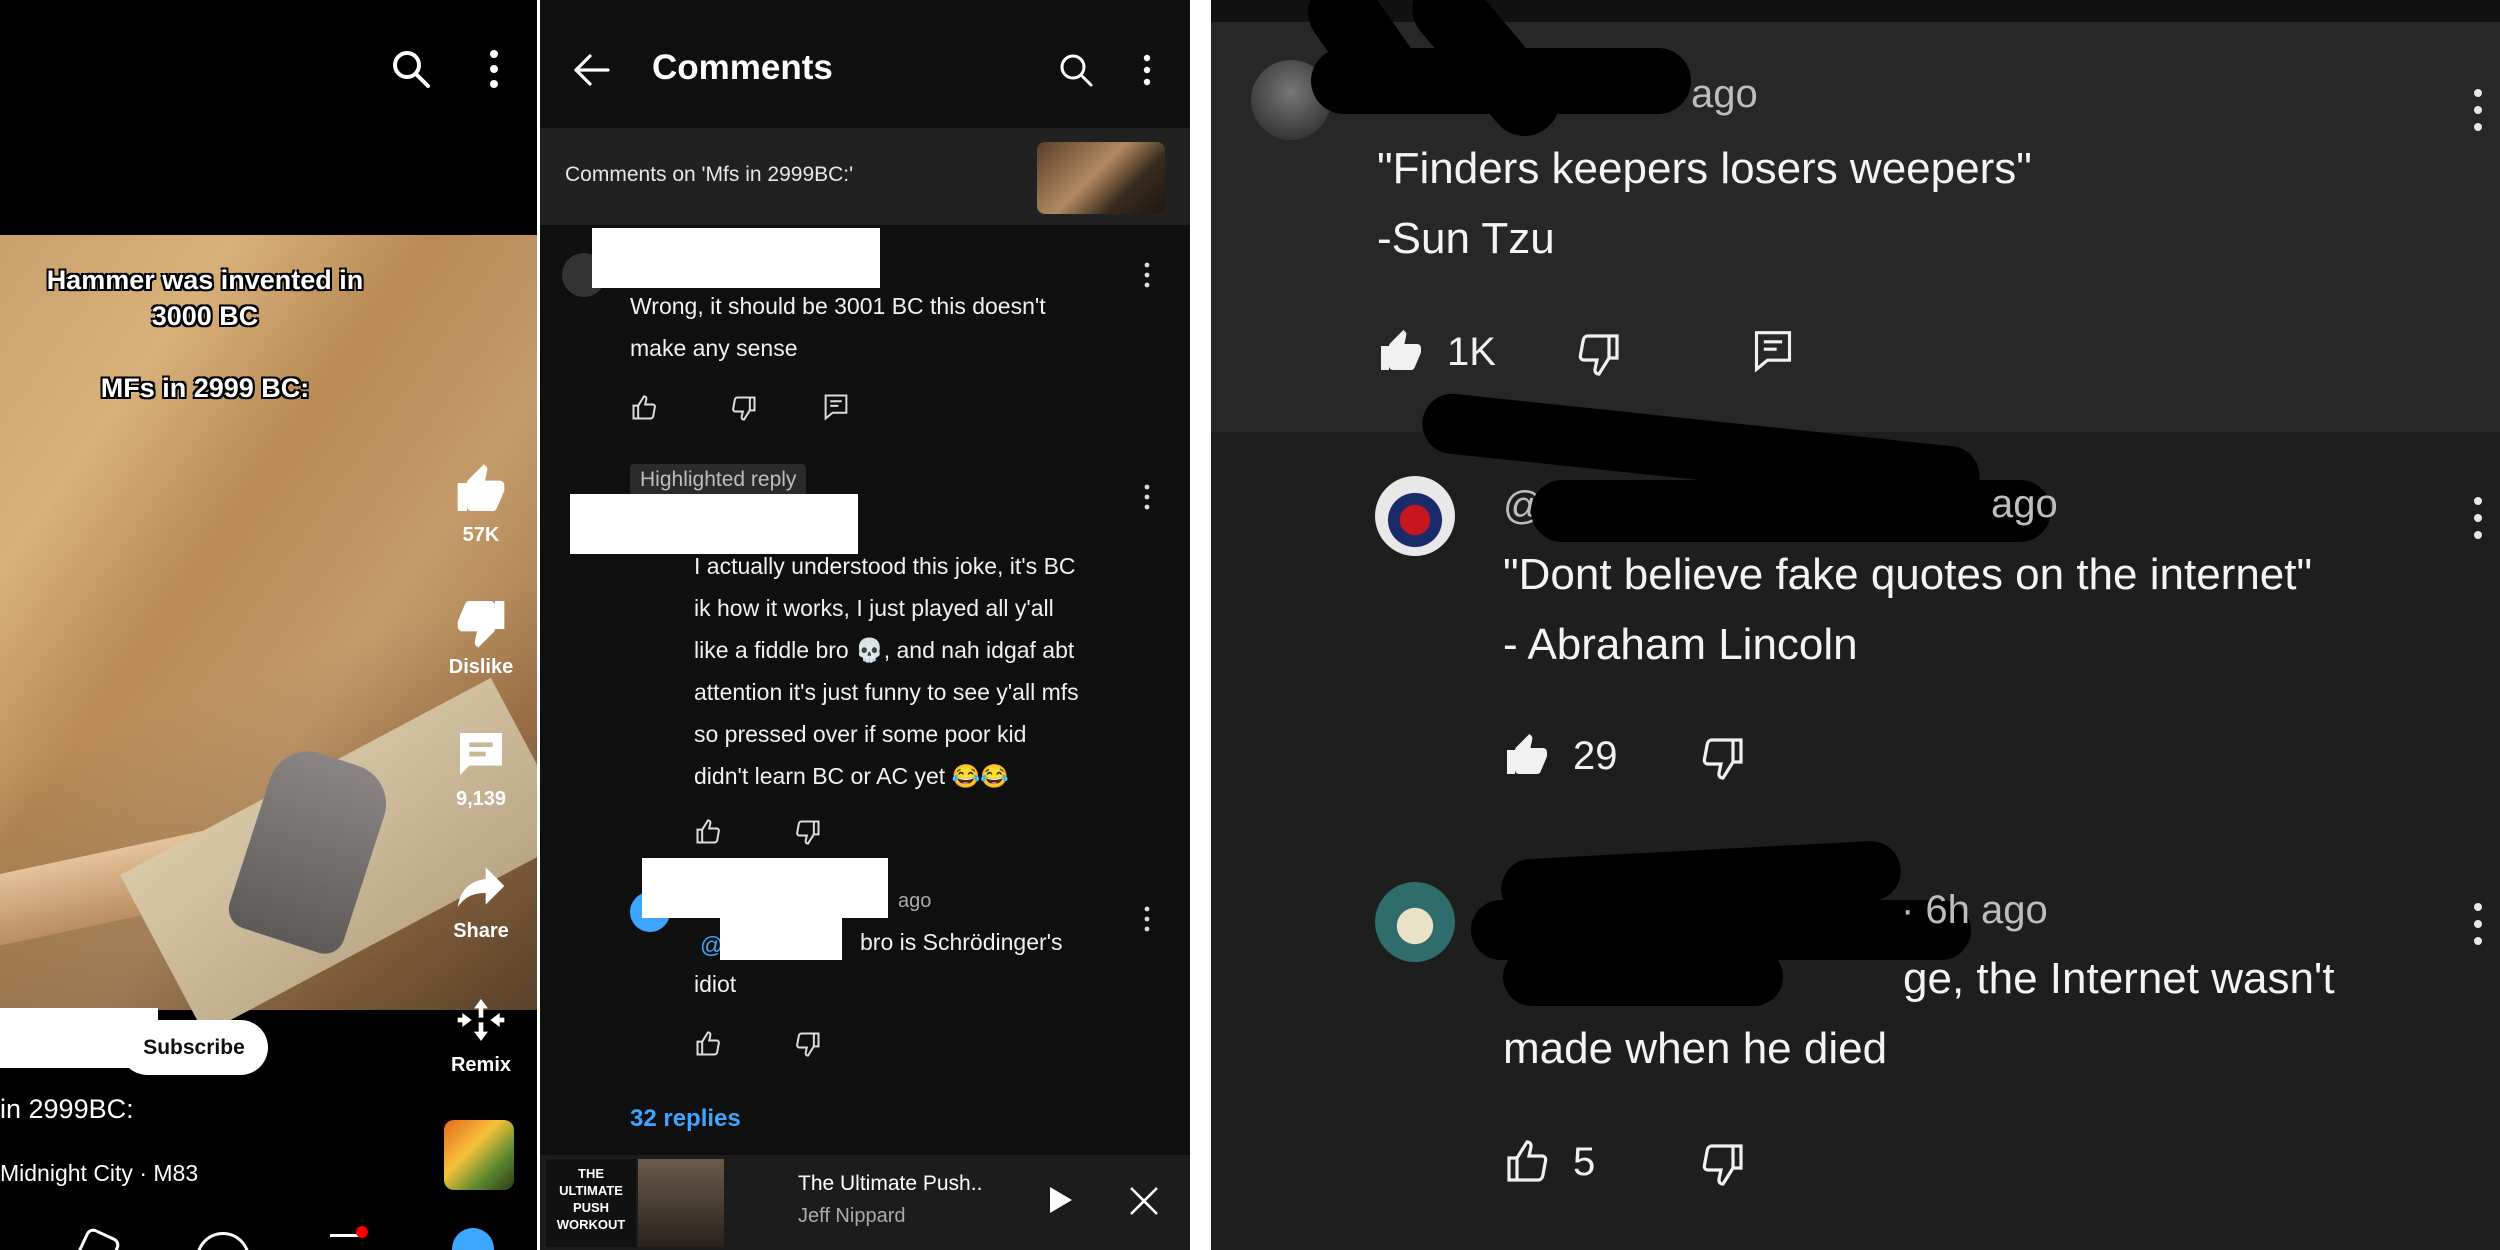 Image resolution: width=2500 pixels, height=1250 pixels. I want to click on mini-player-thumbnail-image, so click(681, 1203).